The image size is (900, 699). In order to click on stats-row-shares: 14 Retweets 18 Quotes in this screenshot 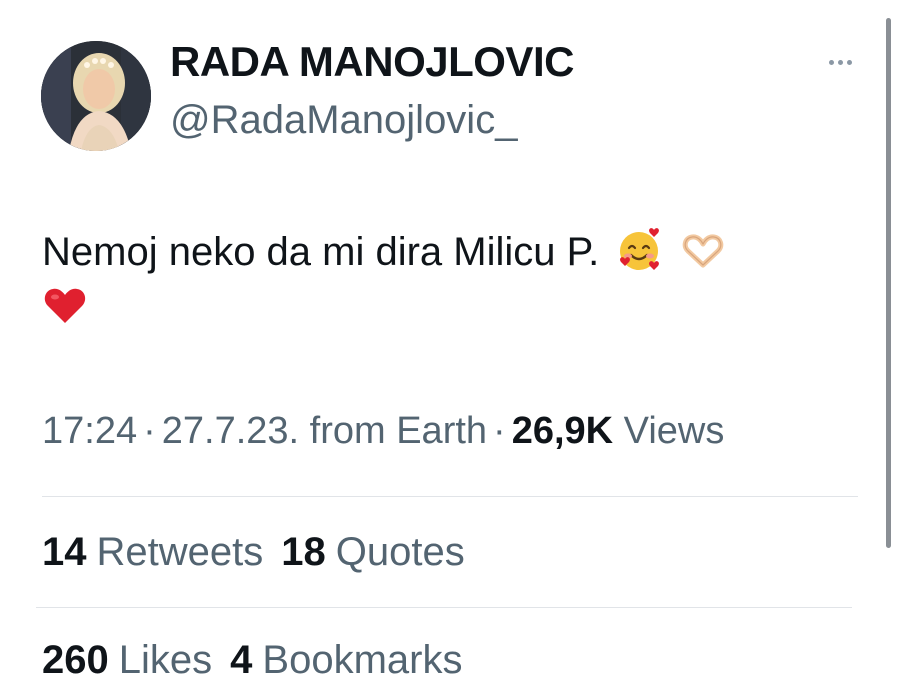, I will do `click(262, 552)`.